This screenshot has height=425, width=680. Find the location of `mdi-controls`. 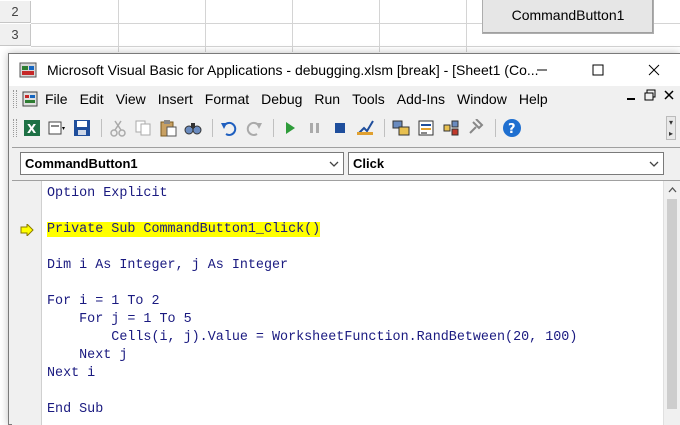

mdi-controls is located at coordinates (650, 95).